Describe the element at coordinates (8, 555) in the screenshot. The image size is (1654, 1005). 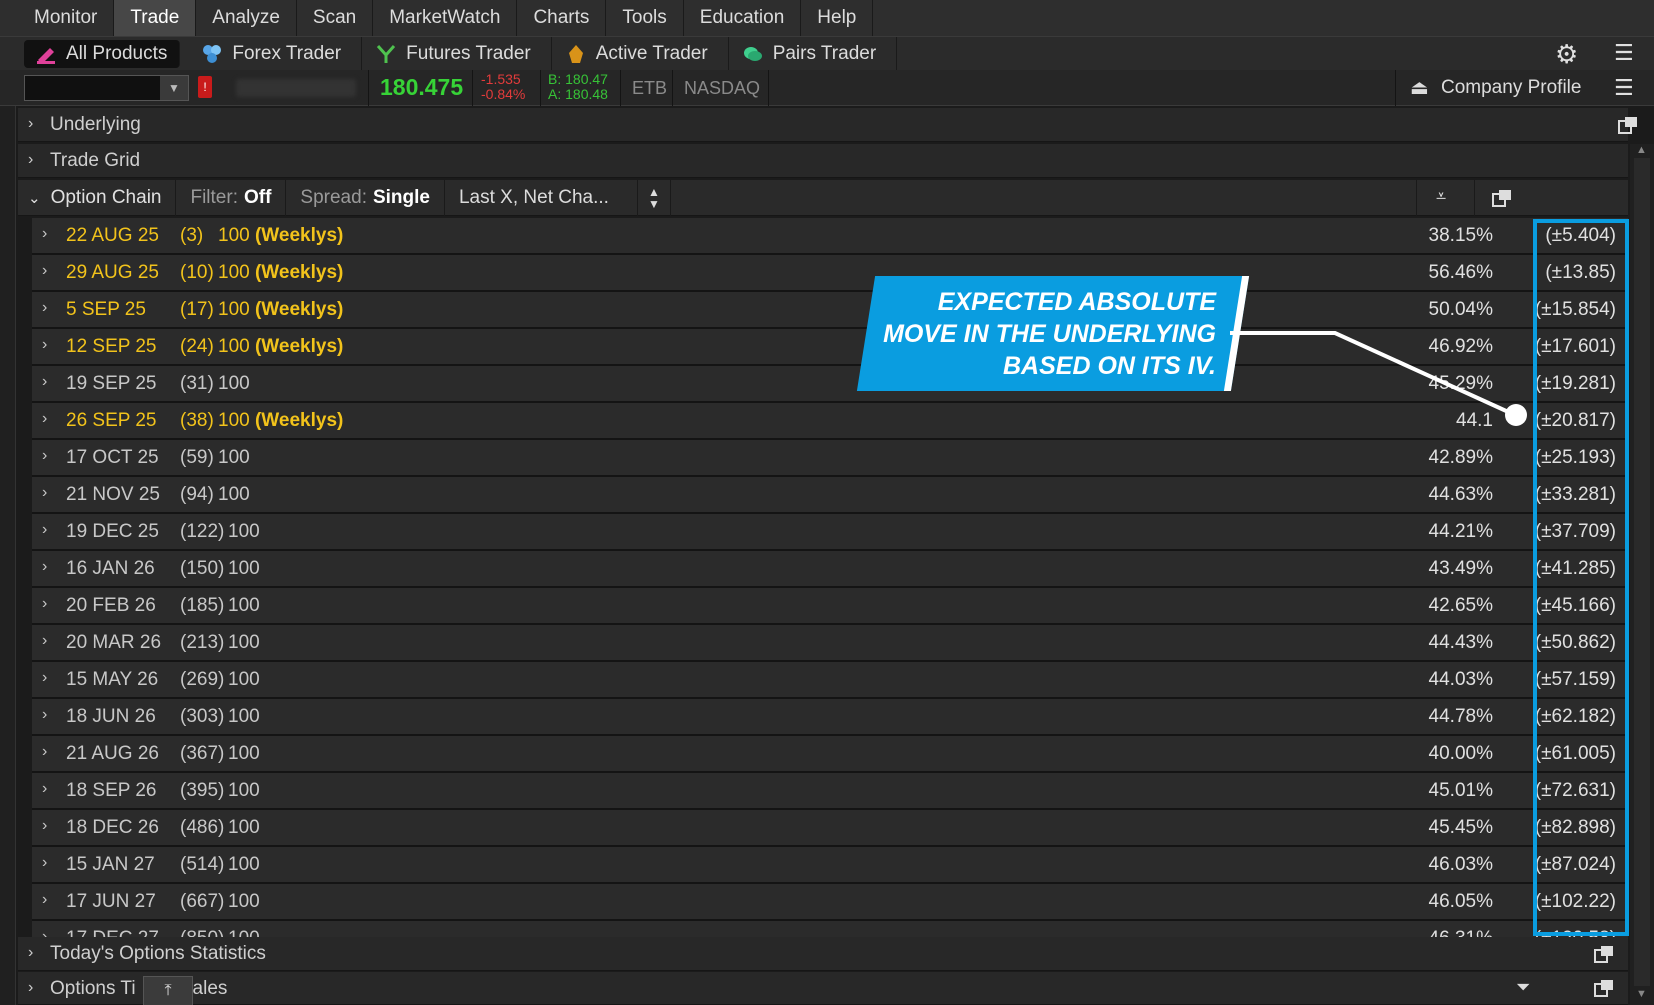
I see `left-collapse-bar` at that location.